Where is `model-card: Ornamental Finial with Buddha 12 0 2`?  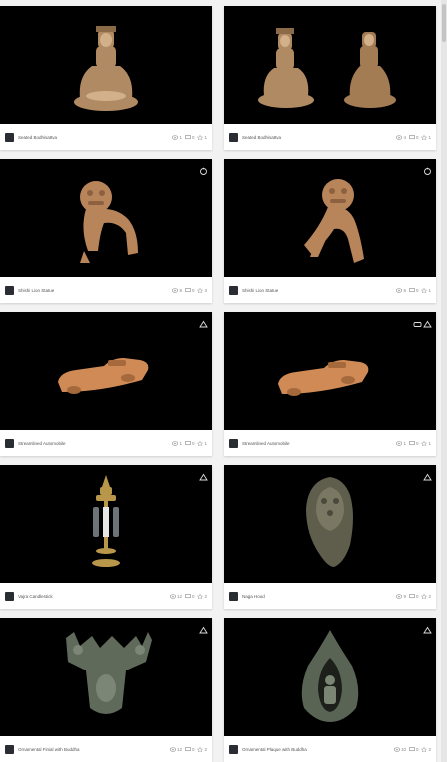 model-card: Ornamental Finial with Buddha 12 0 2 is located at coordinates (106, 690).